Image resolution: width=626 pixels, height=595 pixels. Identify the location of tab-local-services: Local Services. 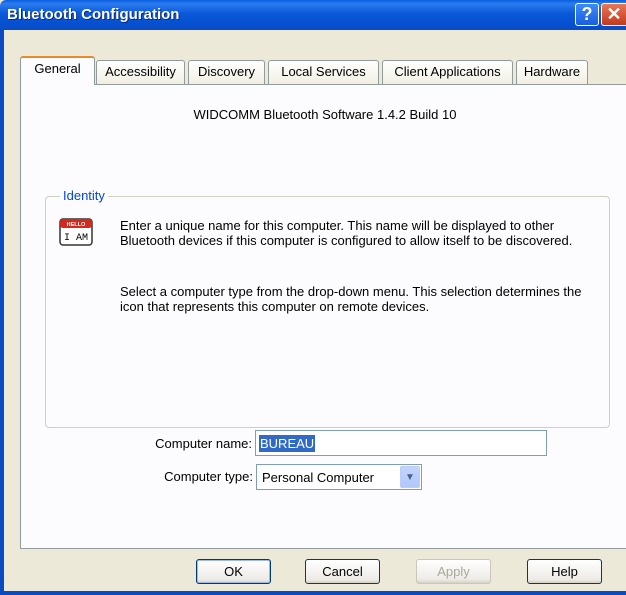
(323, 72).